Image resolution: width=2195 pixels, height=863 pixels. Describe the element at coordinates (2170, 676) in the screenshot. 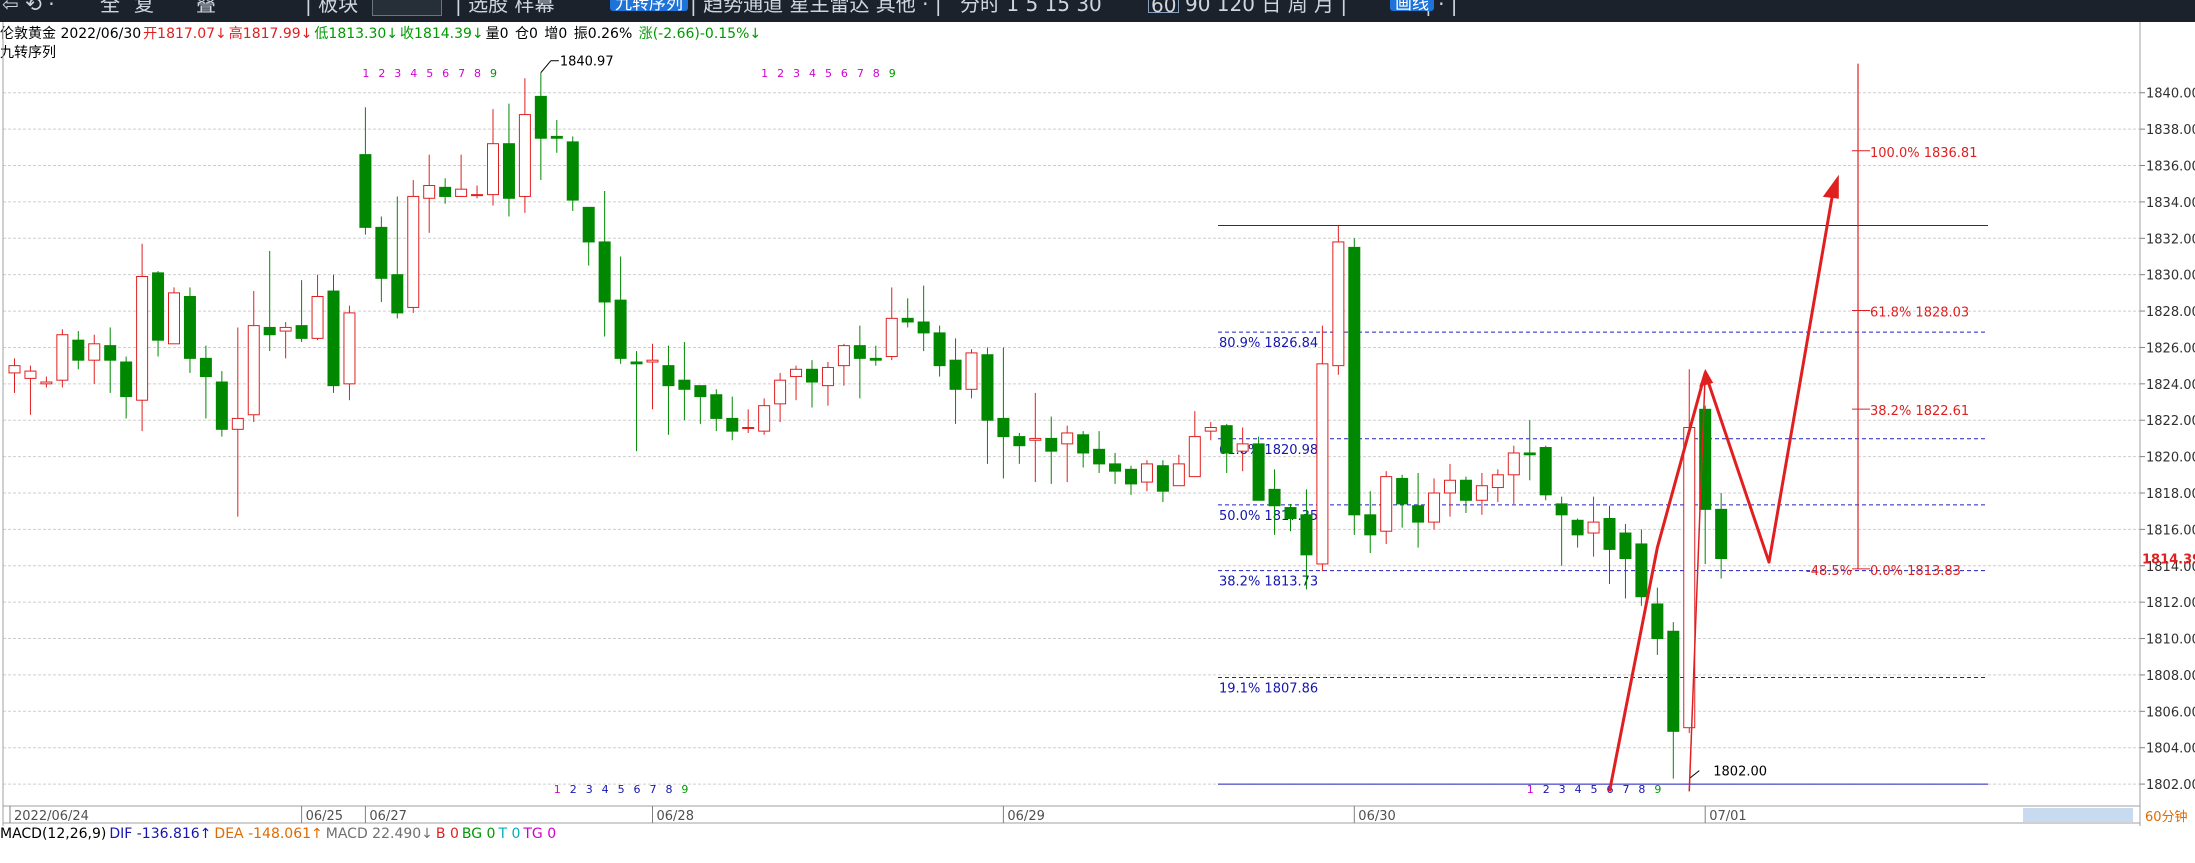

I see `price-tick-label: 1808.00` at that location.